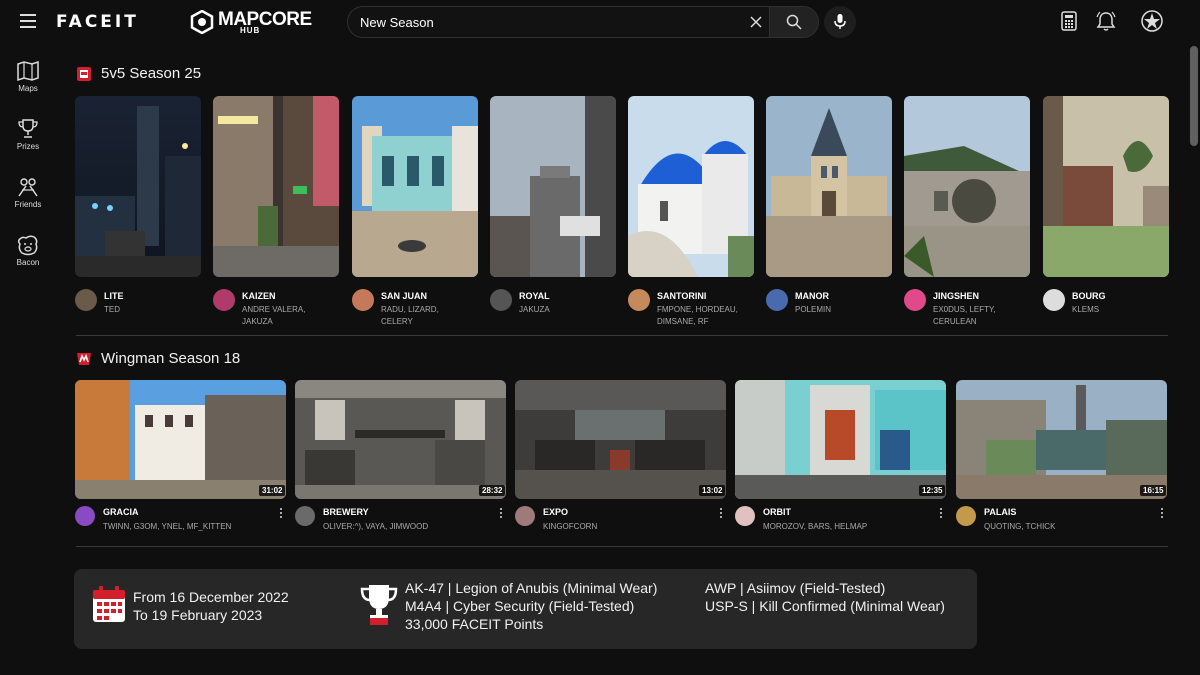 This screenshot has height=675, width=1200. I want to click on faceit-logo: FACEIT, so click(97, 22).